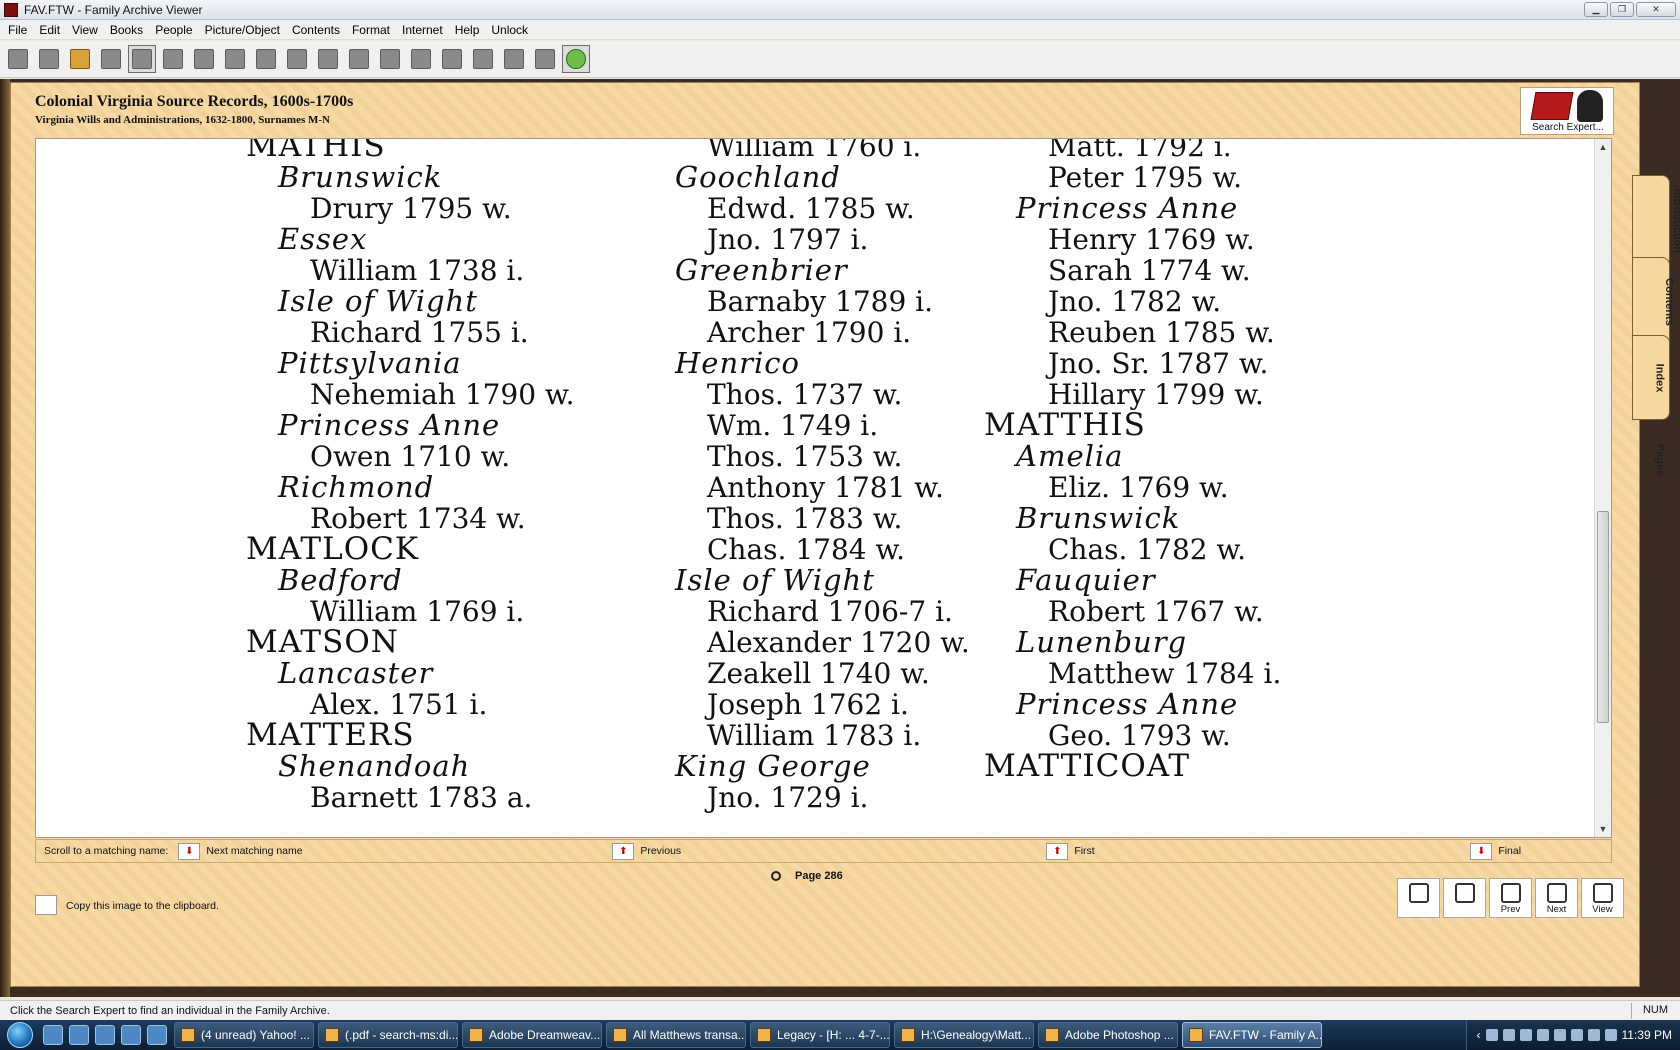 Image resolution: width=1680 pixels, height=1050 pixels. Describe the element at coordinates (359, 59) in the screenshot. I see `page-icon` at that location.